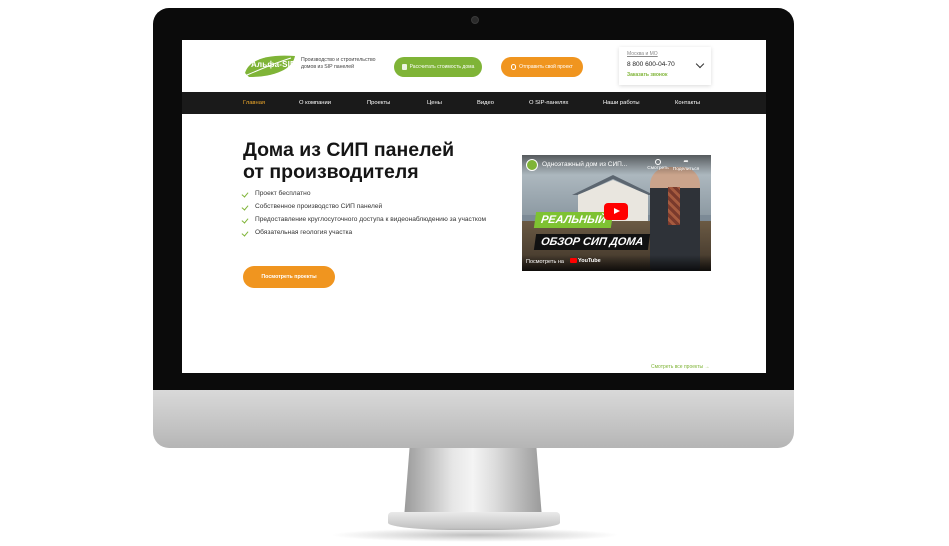 This screenshot has width=949, height=546. I want to click on nav-item-prices: Цены, so click(434, 103).